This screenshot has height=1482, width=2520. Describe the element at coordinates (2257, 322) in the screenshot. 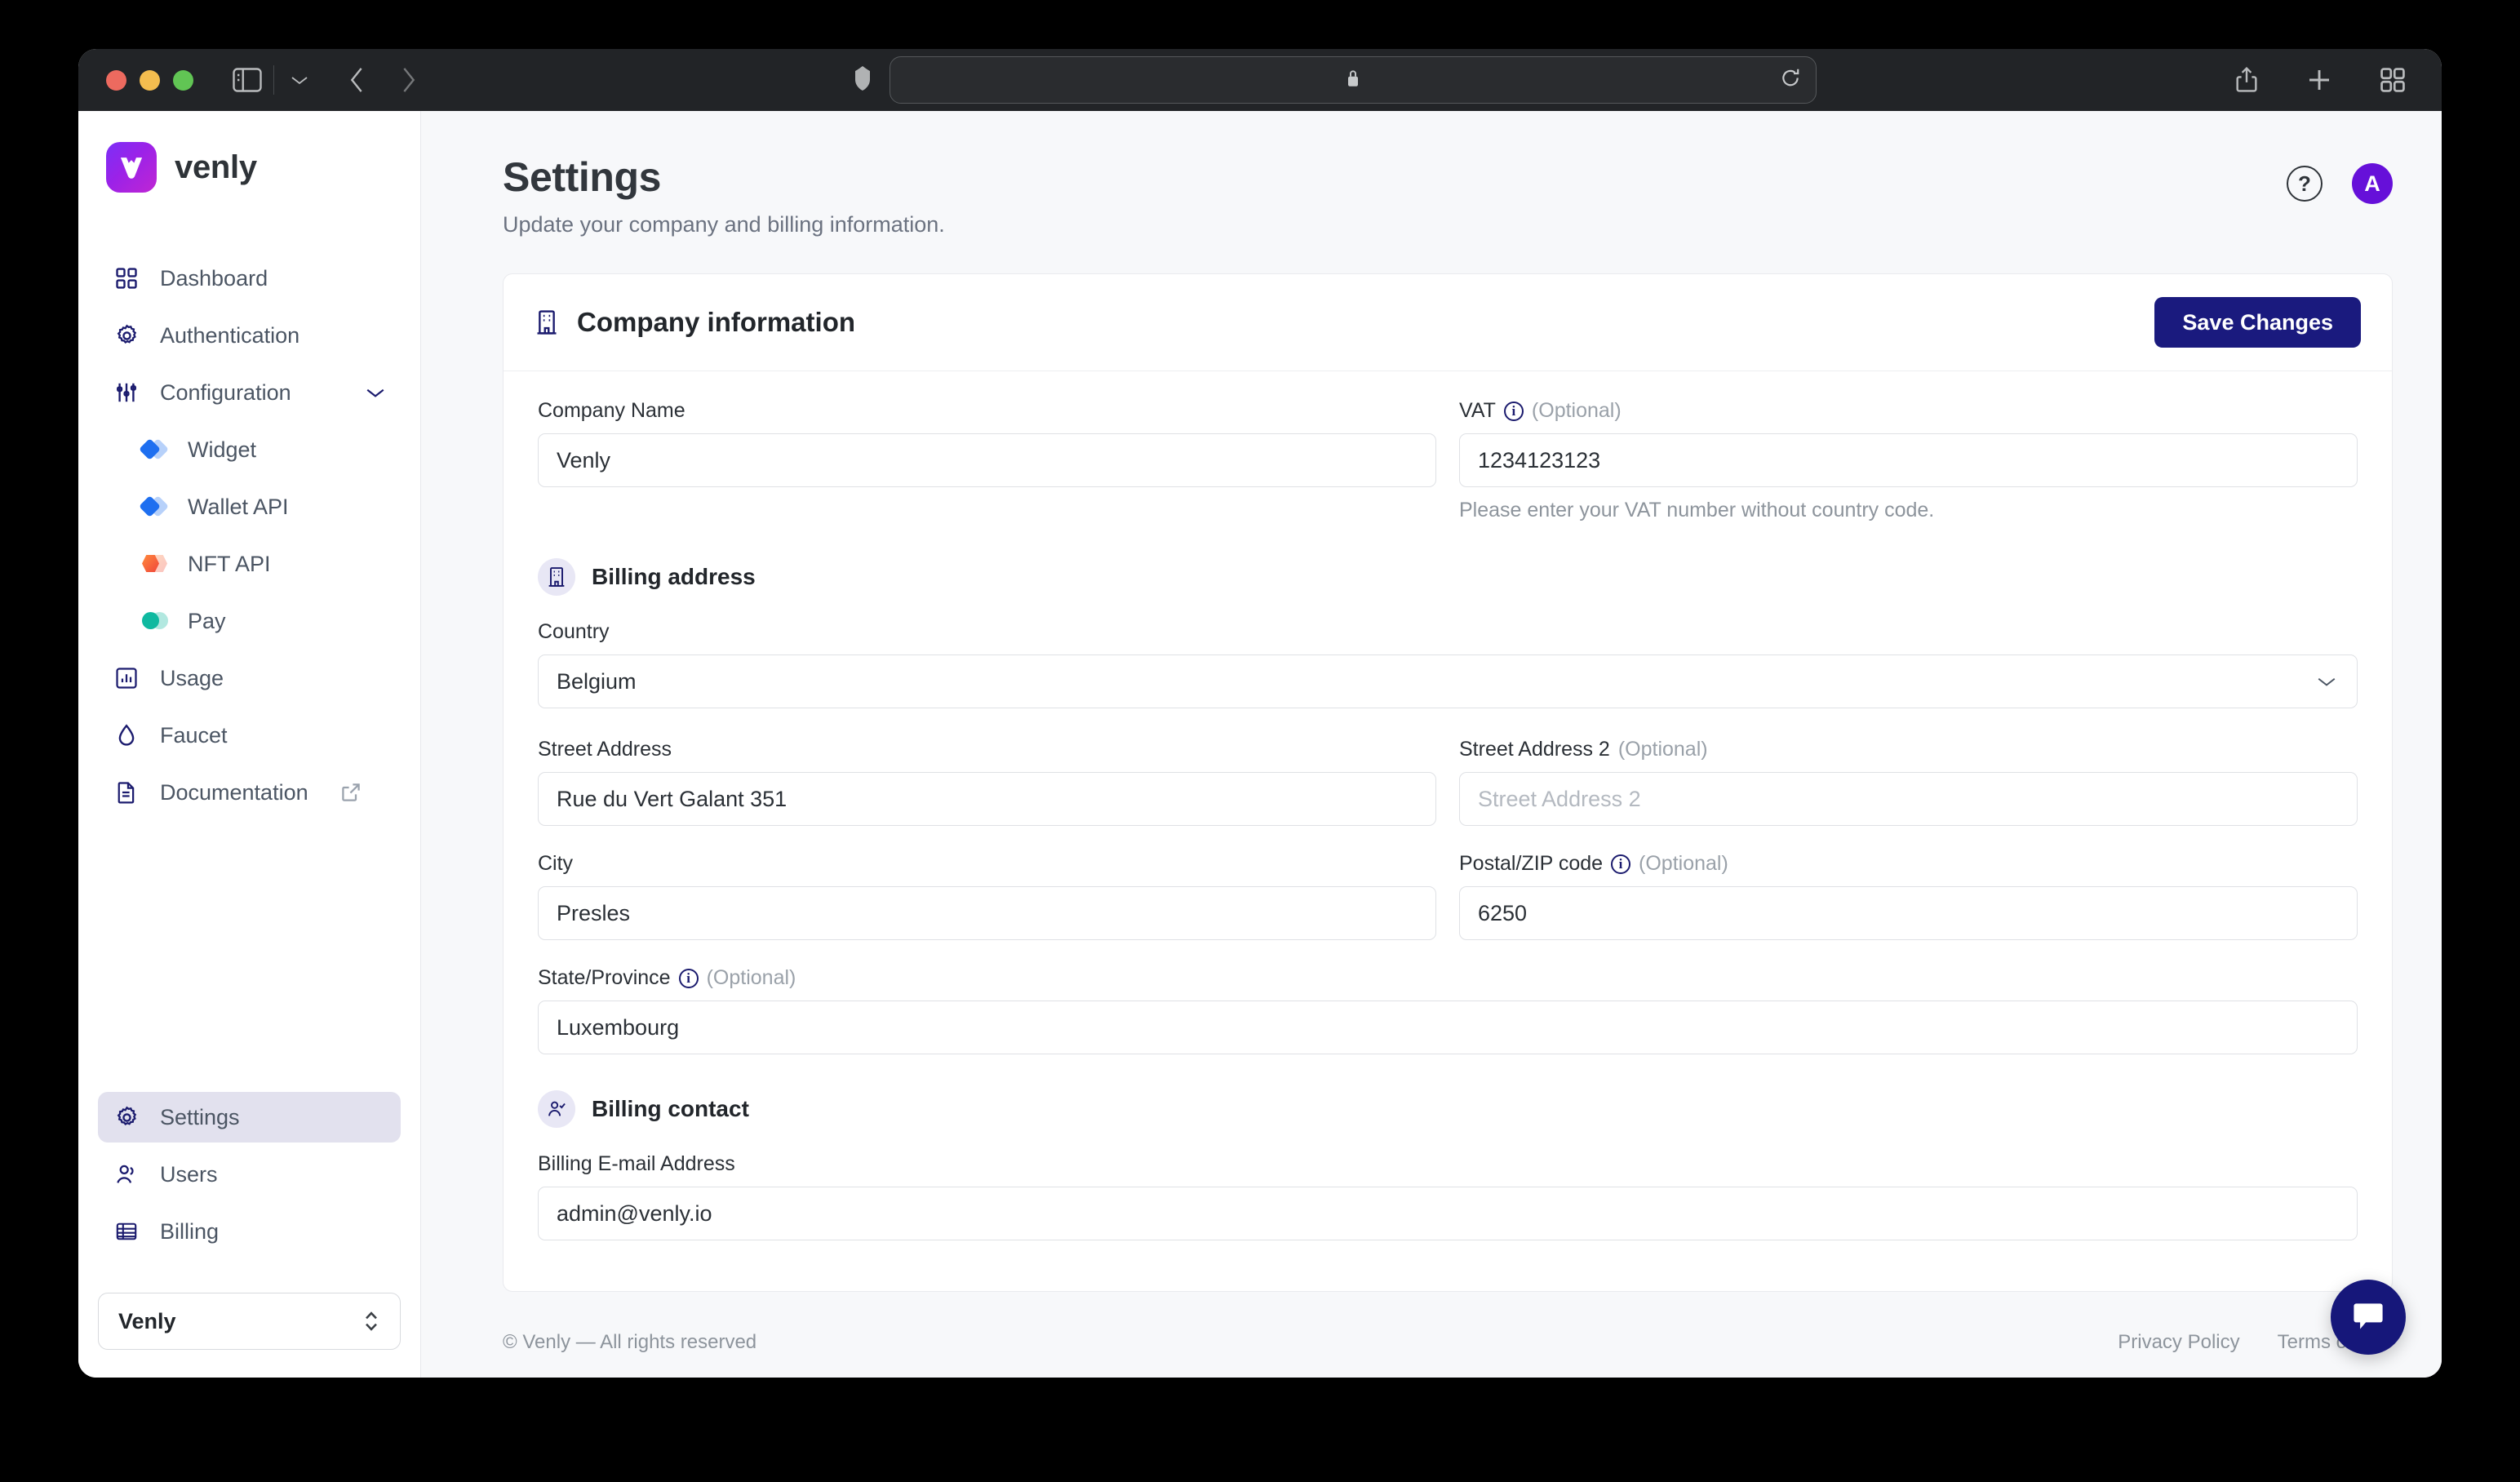

I see `save-changes-button: Save Changes` at that location.